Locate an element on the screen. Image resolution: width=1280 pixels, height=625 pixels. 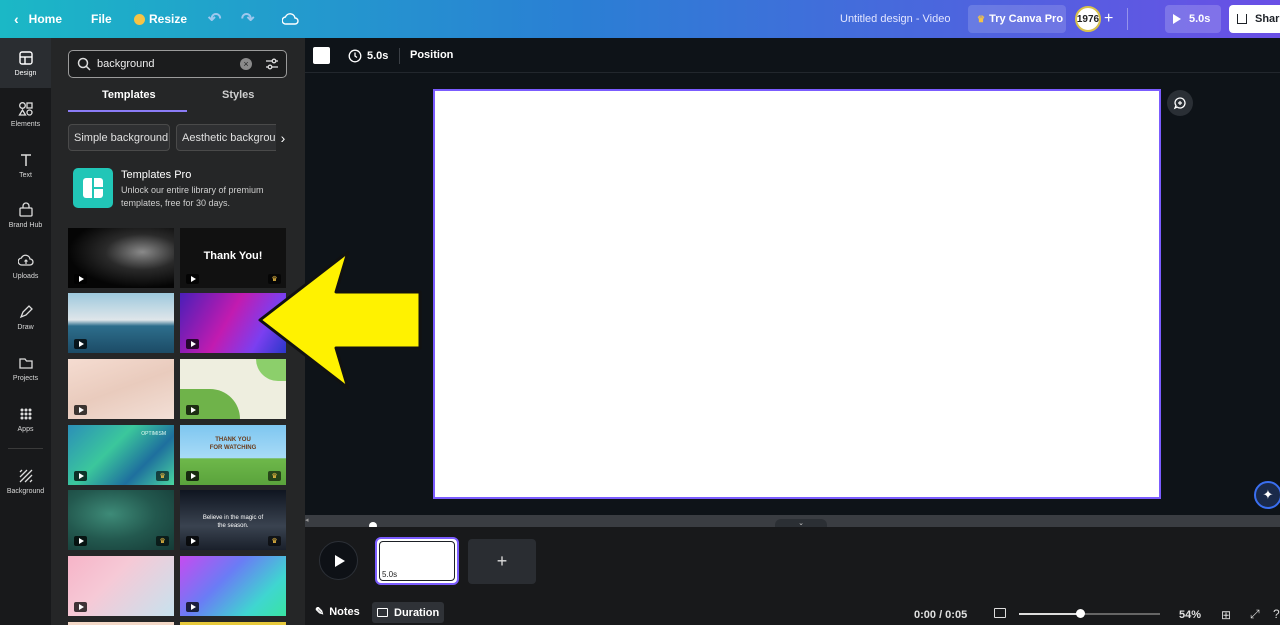
try-canva-pro-button: ♛ Try Canva Pro is located at coordinates (1017, 19).